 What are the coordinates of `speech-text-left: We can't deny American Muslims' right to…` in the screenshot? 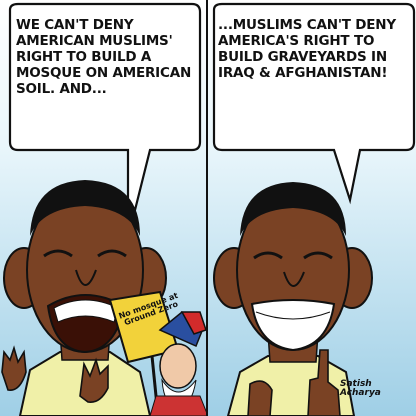 It's located at (104, 57).